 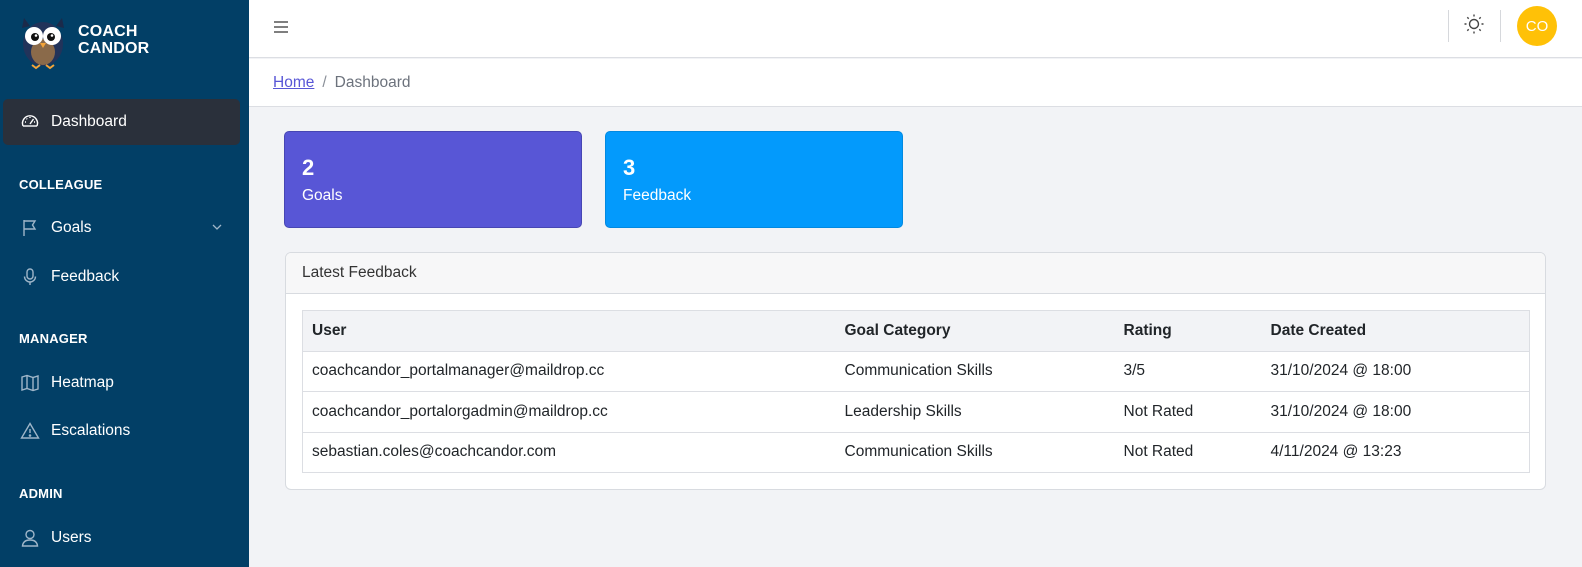 I want to click on cell-date-created: 4/11/2024 @ 13:23, so click(x=1395, y=452).